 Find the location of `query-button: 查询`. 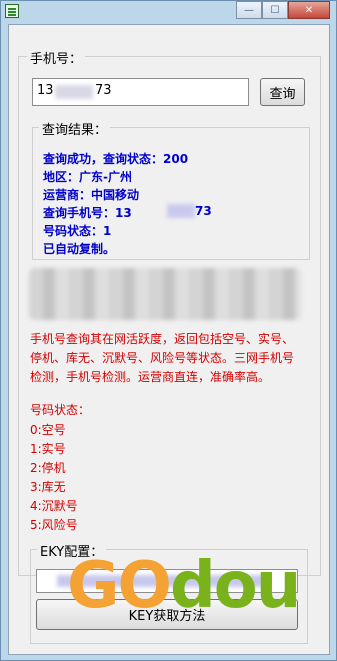

query-button: 查询 is located at coordinates (282, 92).